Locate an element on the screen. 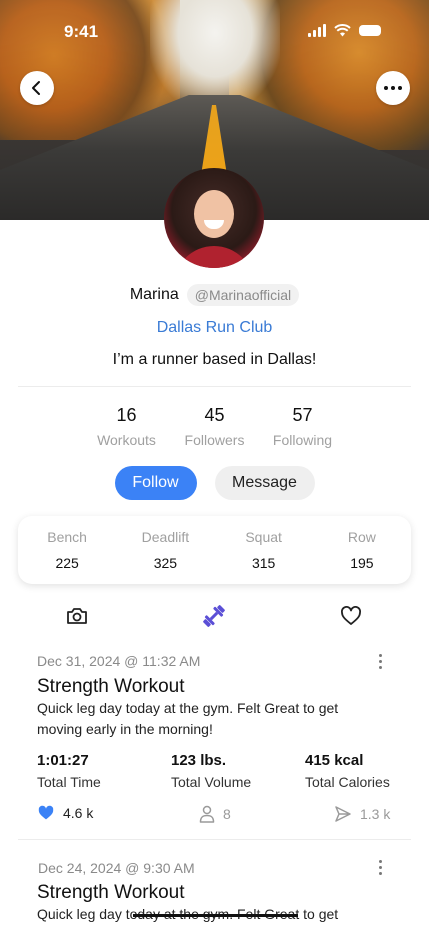 This screenshot has width=429, height=927. profile-name-row: Marina @Marinaofficial is located at coordinates (214, 295).